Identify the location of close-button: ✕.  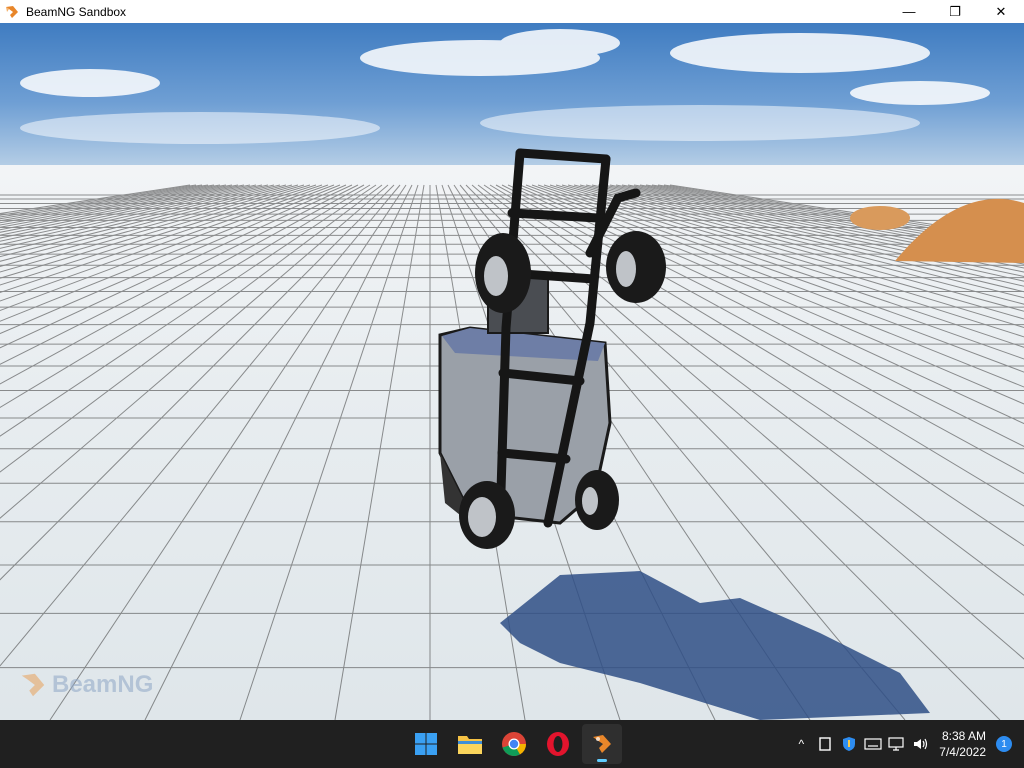
(1001, 11).